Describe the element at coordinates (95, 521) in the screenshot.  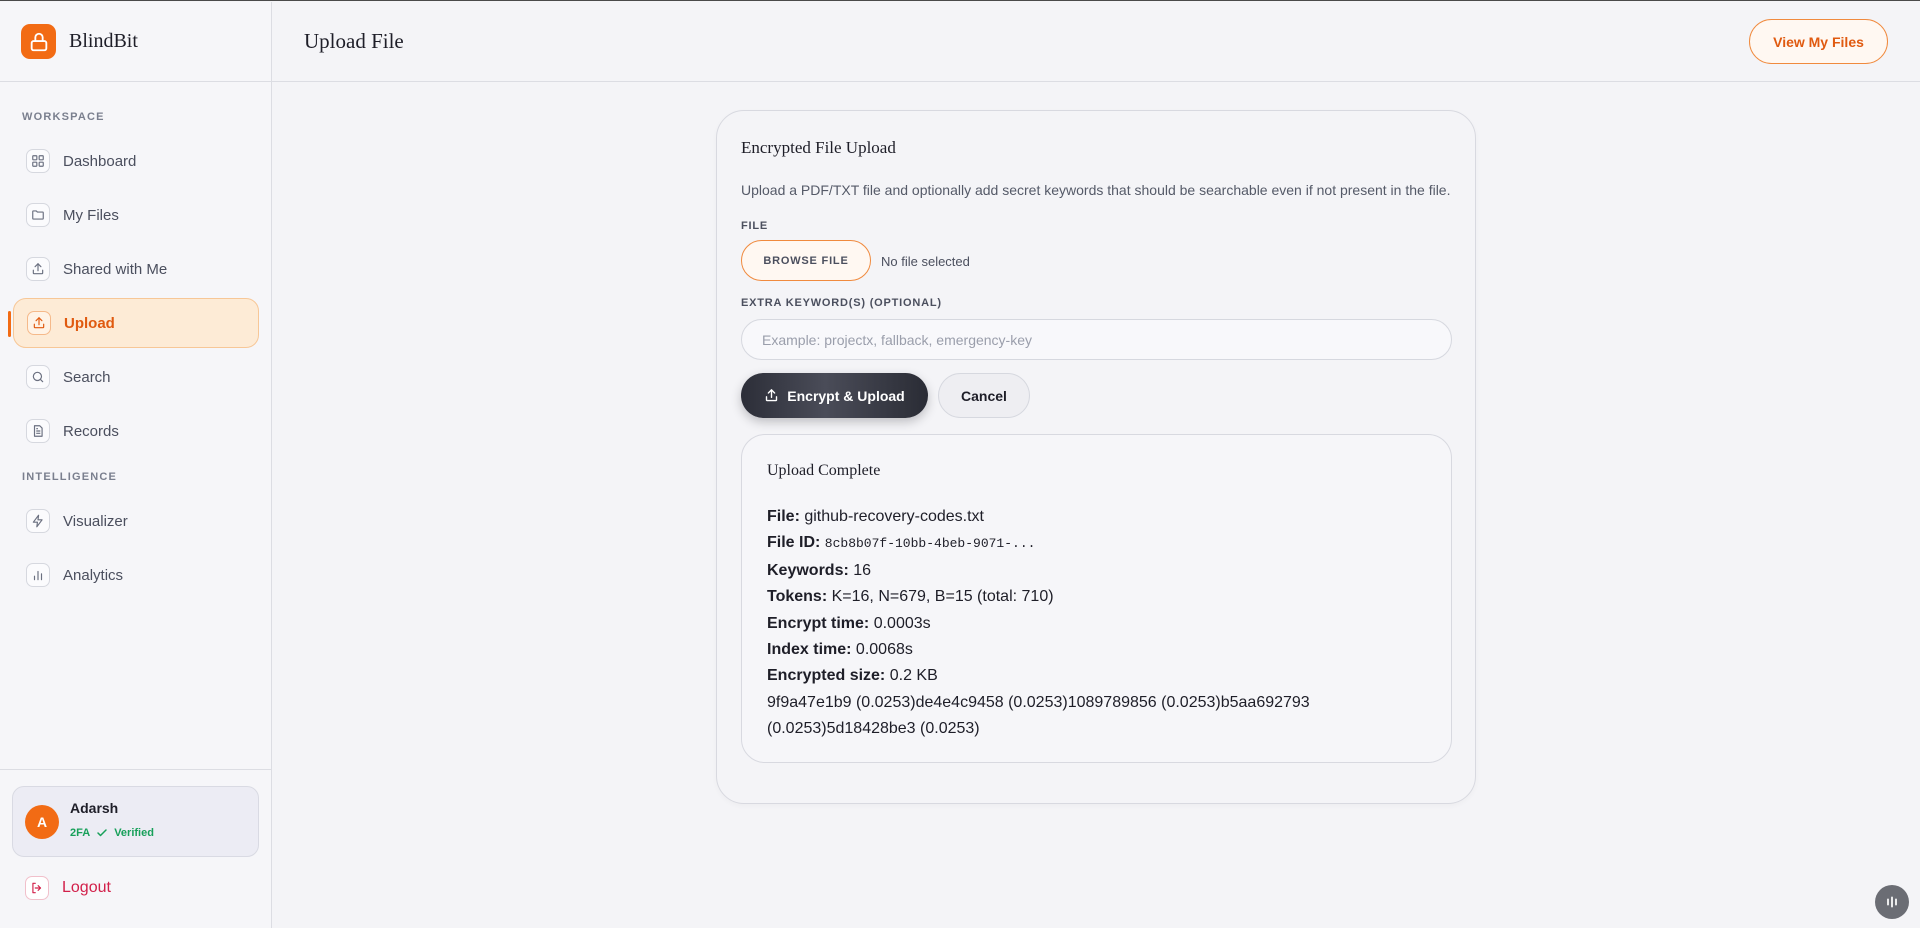
I see `sidebar-item-label: Visualizer` at that location.